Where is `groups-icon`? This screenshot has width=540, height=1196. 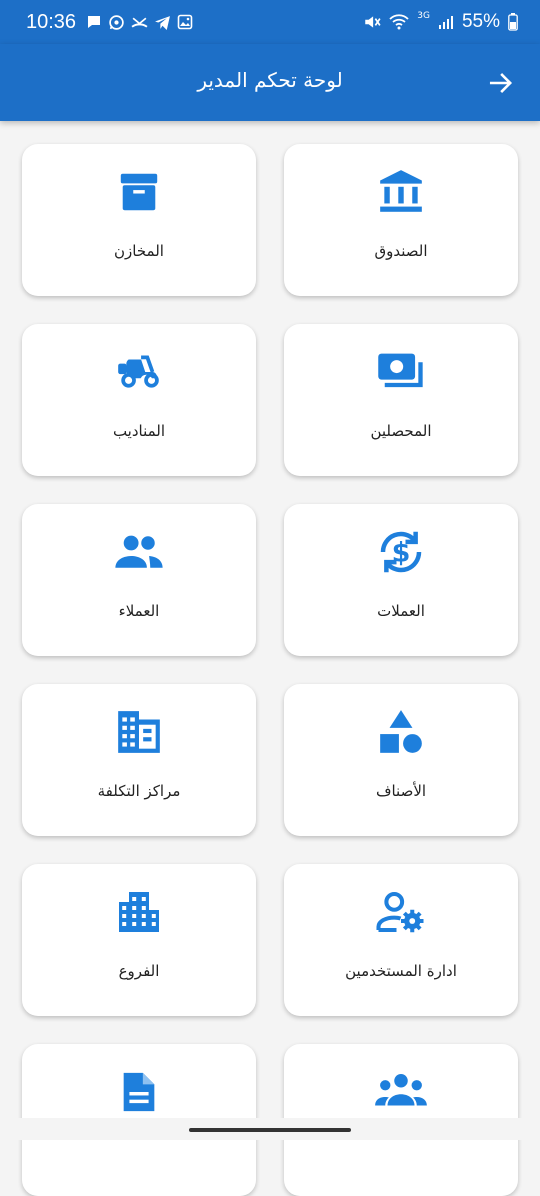 groups-icon is located at coordinates (401, 1092).